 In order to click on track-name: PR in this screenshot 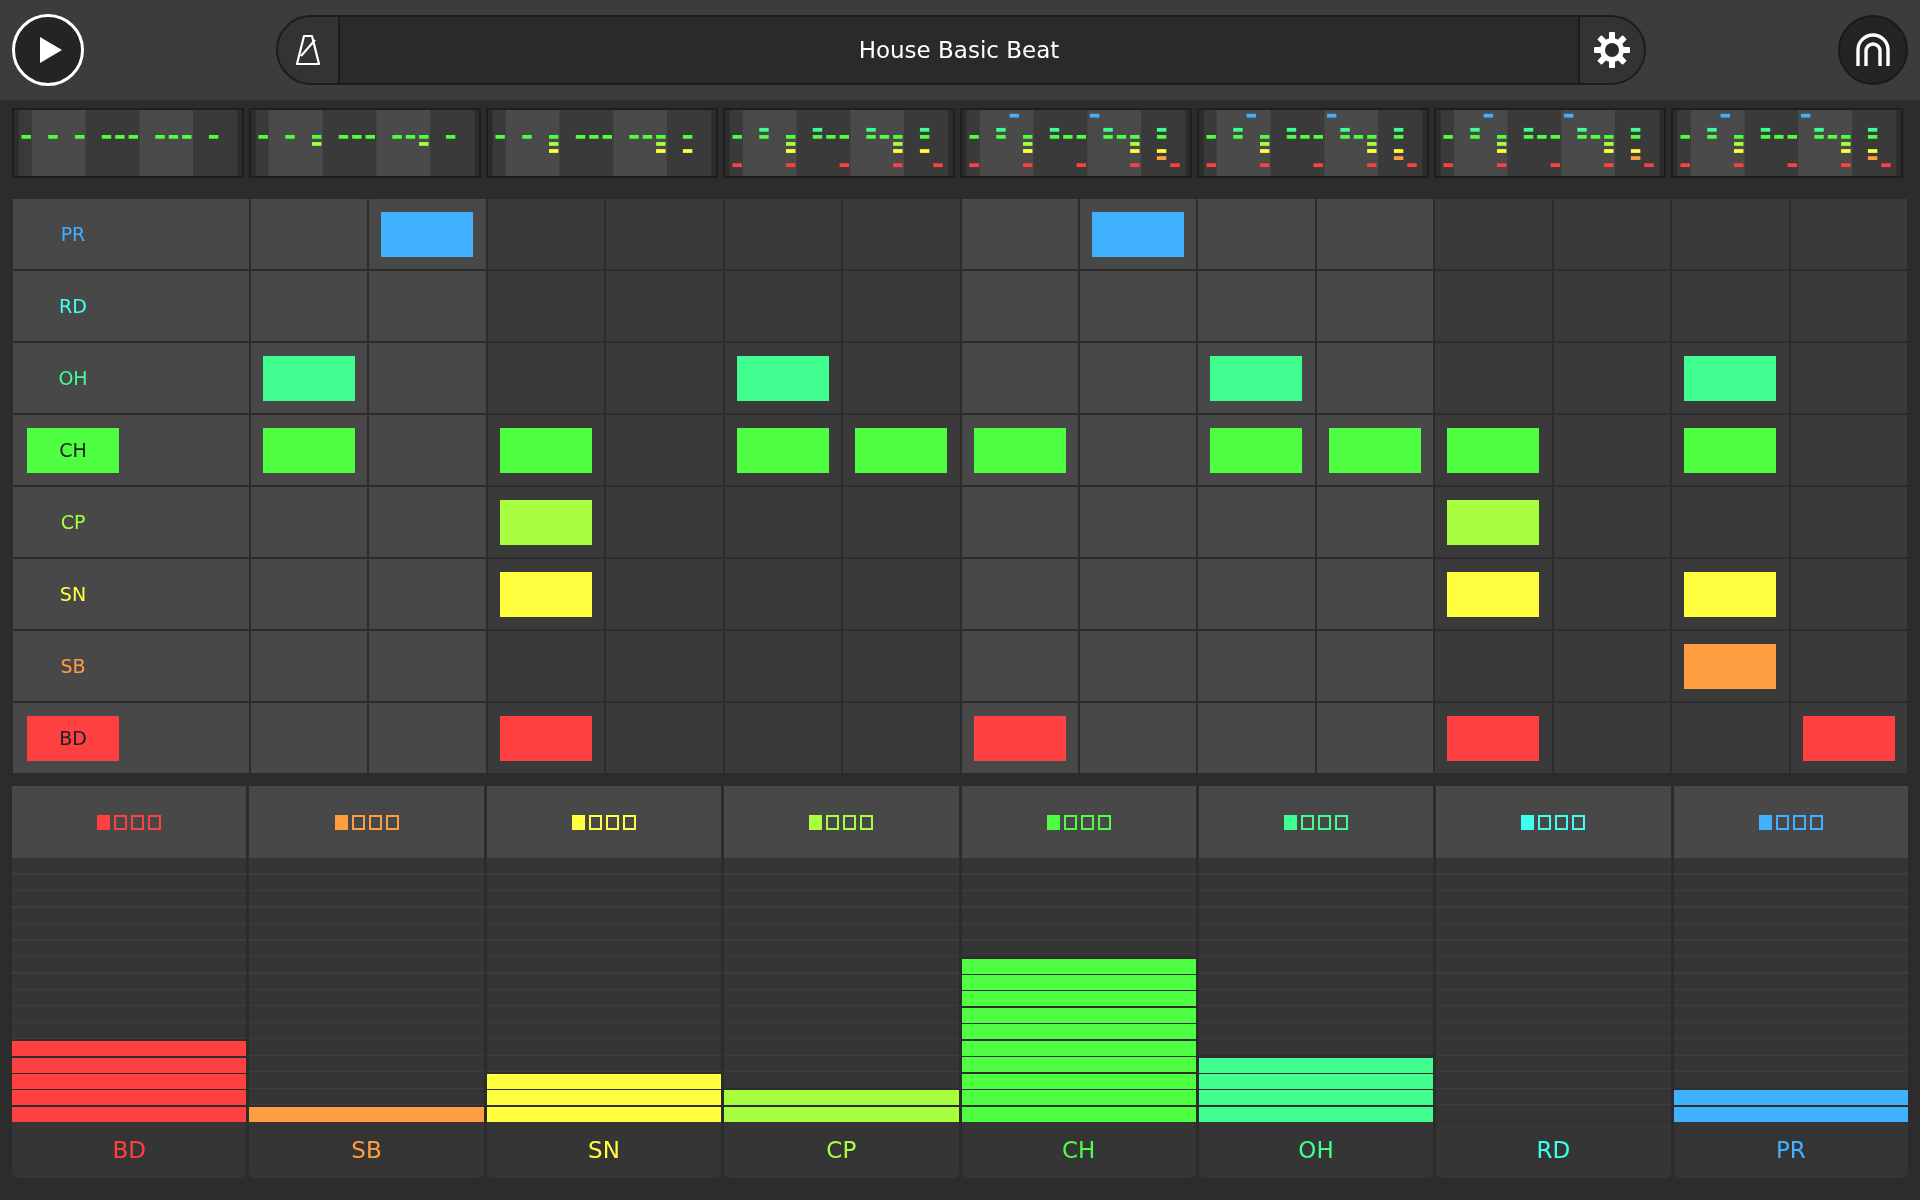, I will do `click(73, 234)`.